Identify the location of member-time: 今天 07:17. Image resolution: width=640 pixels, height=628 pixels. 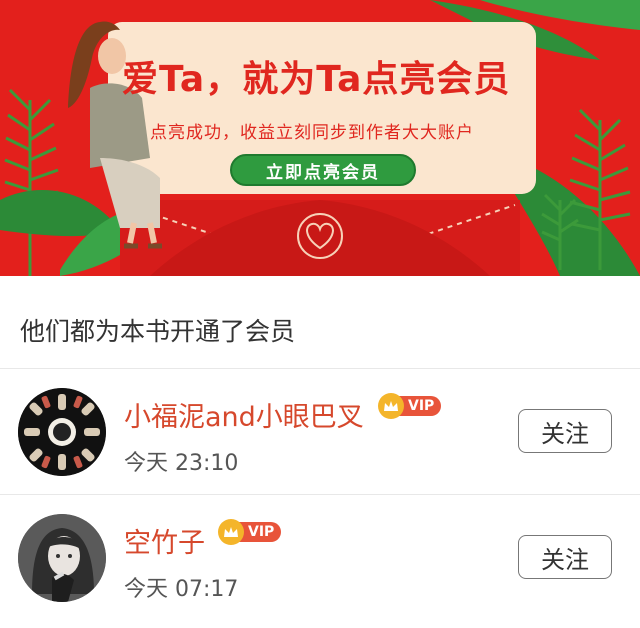
(181, 589).